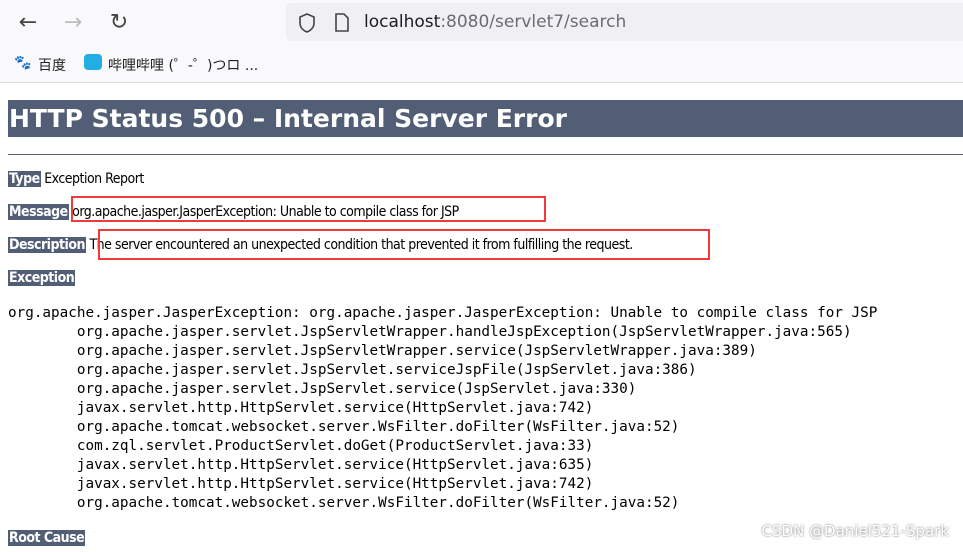  I want to click on bookmark-baidu: 百度, so click(52, 65).